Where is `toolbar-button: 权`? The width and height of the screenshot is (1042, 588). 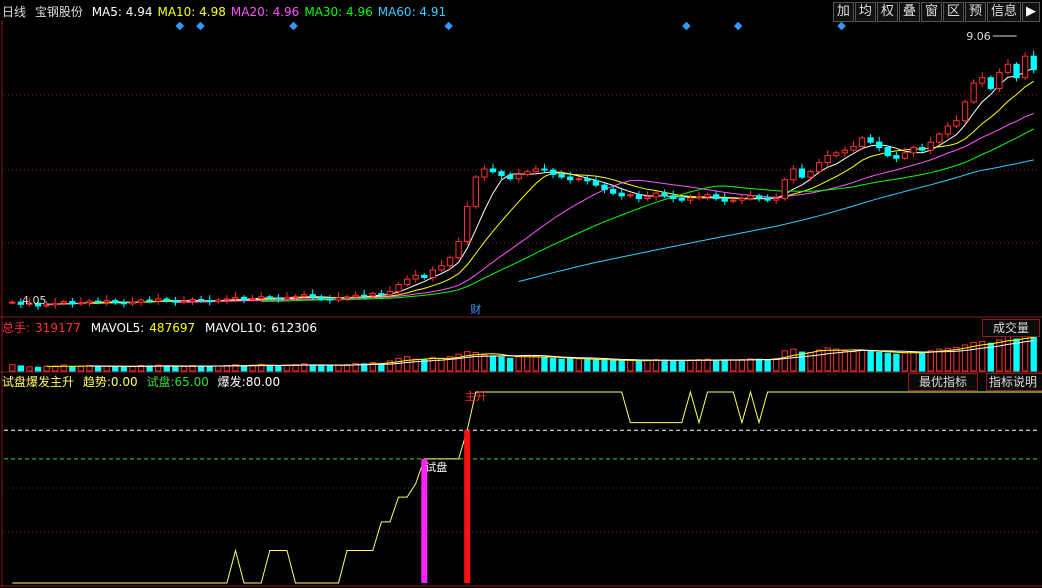
toolbar-button: 权 is located at coordinates (887, 12).